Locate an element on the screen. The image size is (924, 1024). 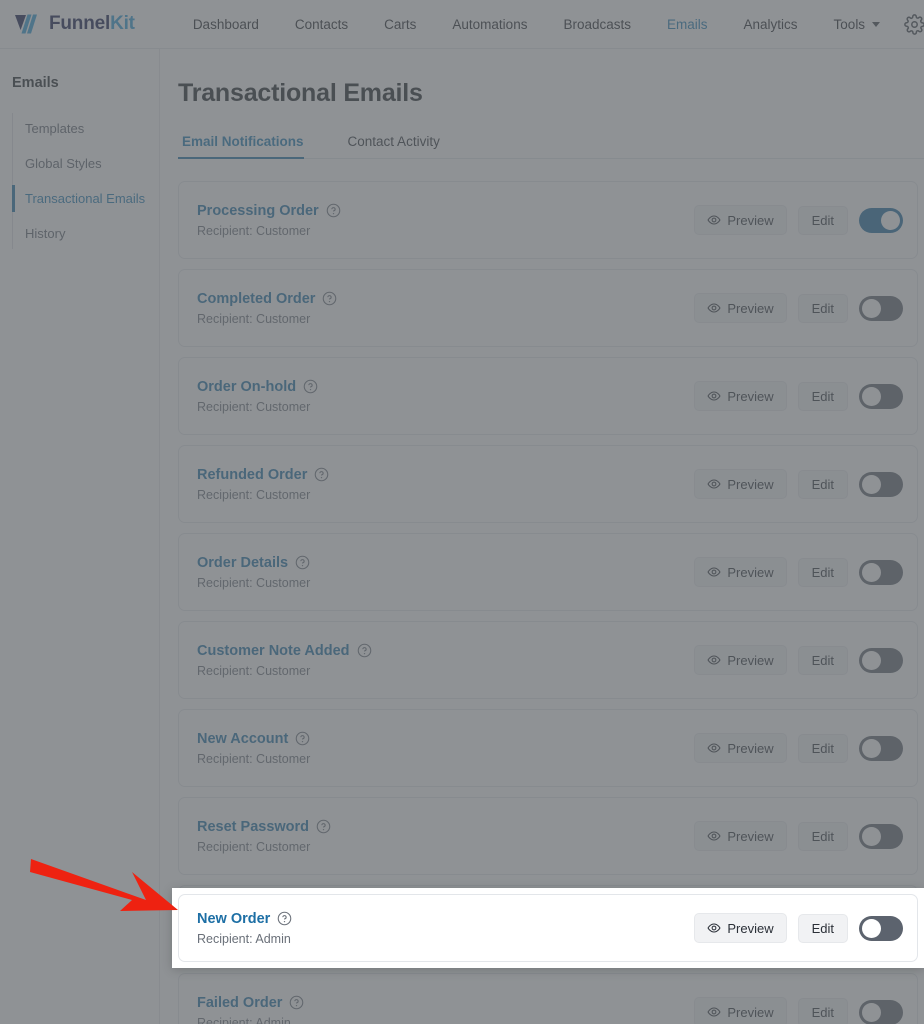
topnav-item-carts: Carts is located at coordinates (400, 24).